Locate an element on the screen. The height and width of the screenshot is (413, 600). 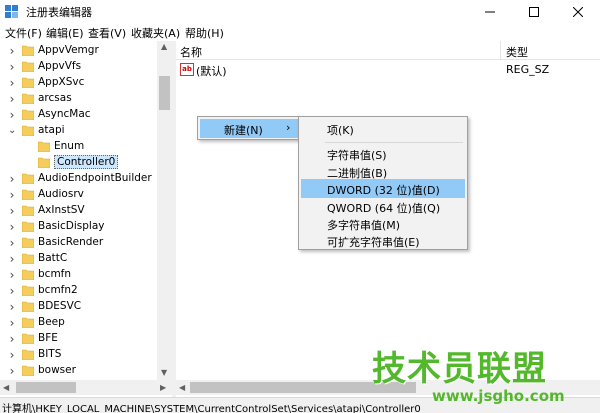
tree-item-label: BasicDisplay is located at coordinates (71, 226).